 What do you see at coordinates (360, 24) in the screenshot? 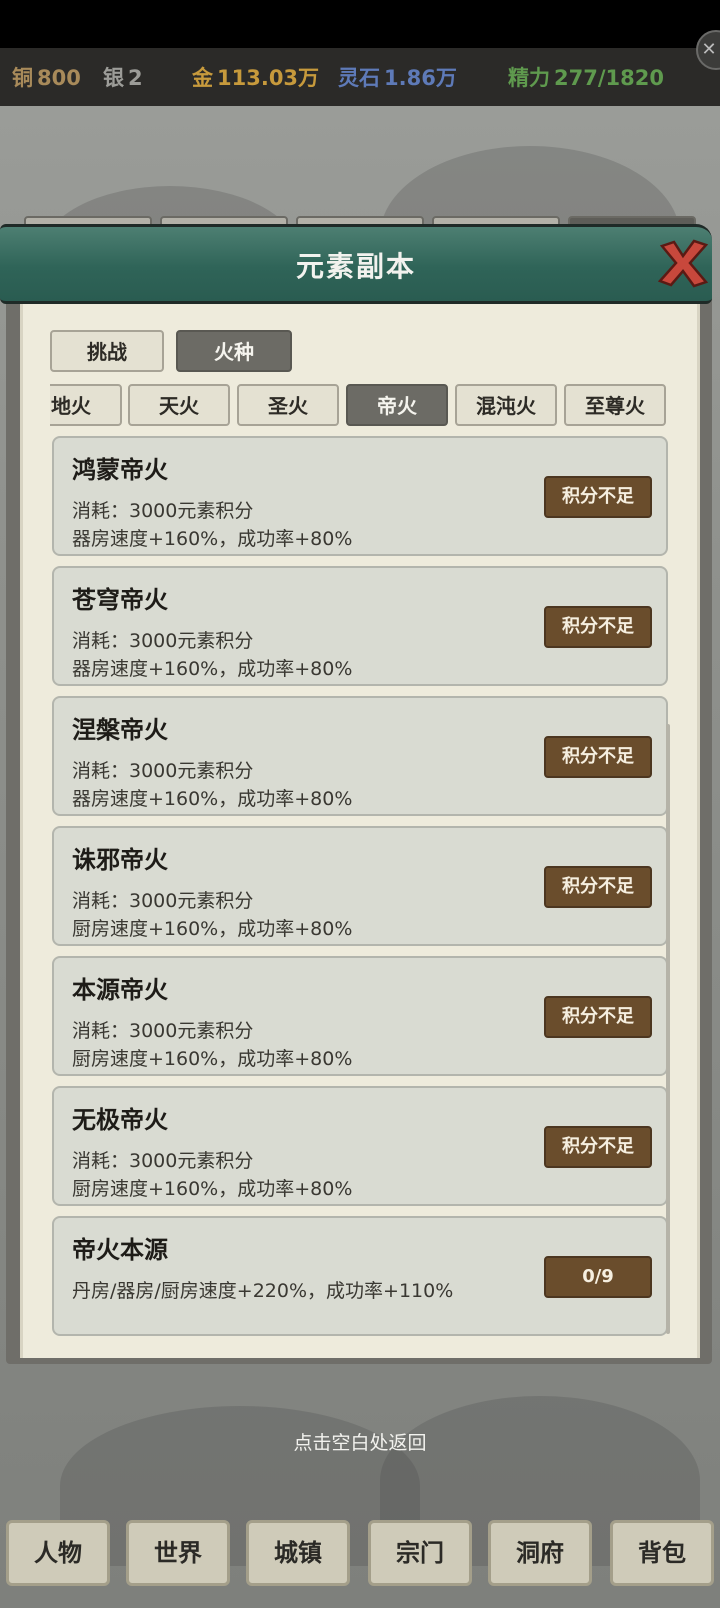
I see `system-status-bar` at bounding box center [360, 24].